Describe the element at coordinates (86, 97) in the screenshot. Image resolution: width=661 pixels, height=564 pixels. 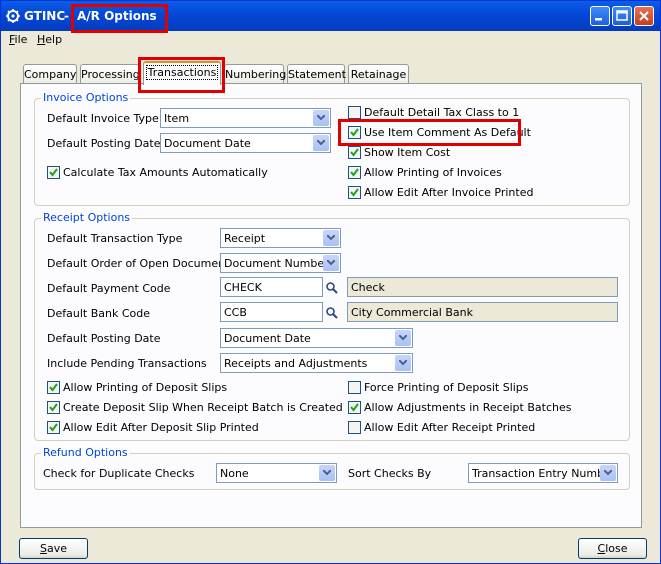
I see `invoice-options-title: Invoice Options` at that location.